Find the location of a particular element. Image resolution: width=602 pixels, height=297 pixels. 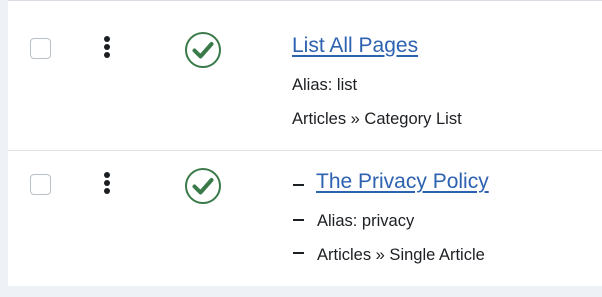

menu-item-title-link: List All Pages is located at coordinates (355, 46).